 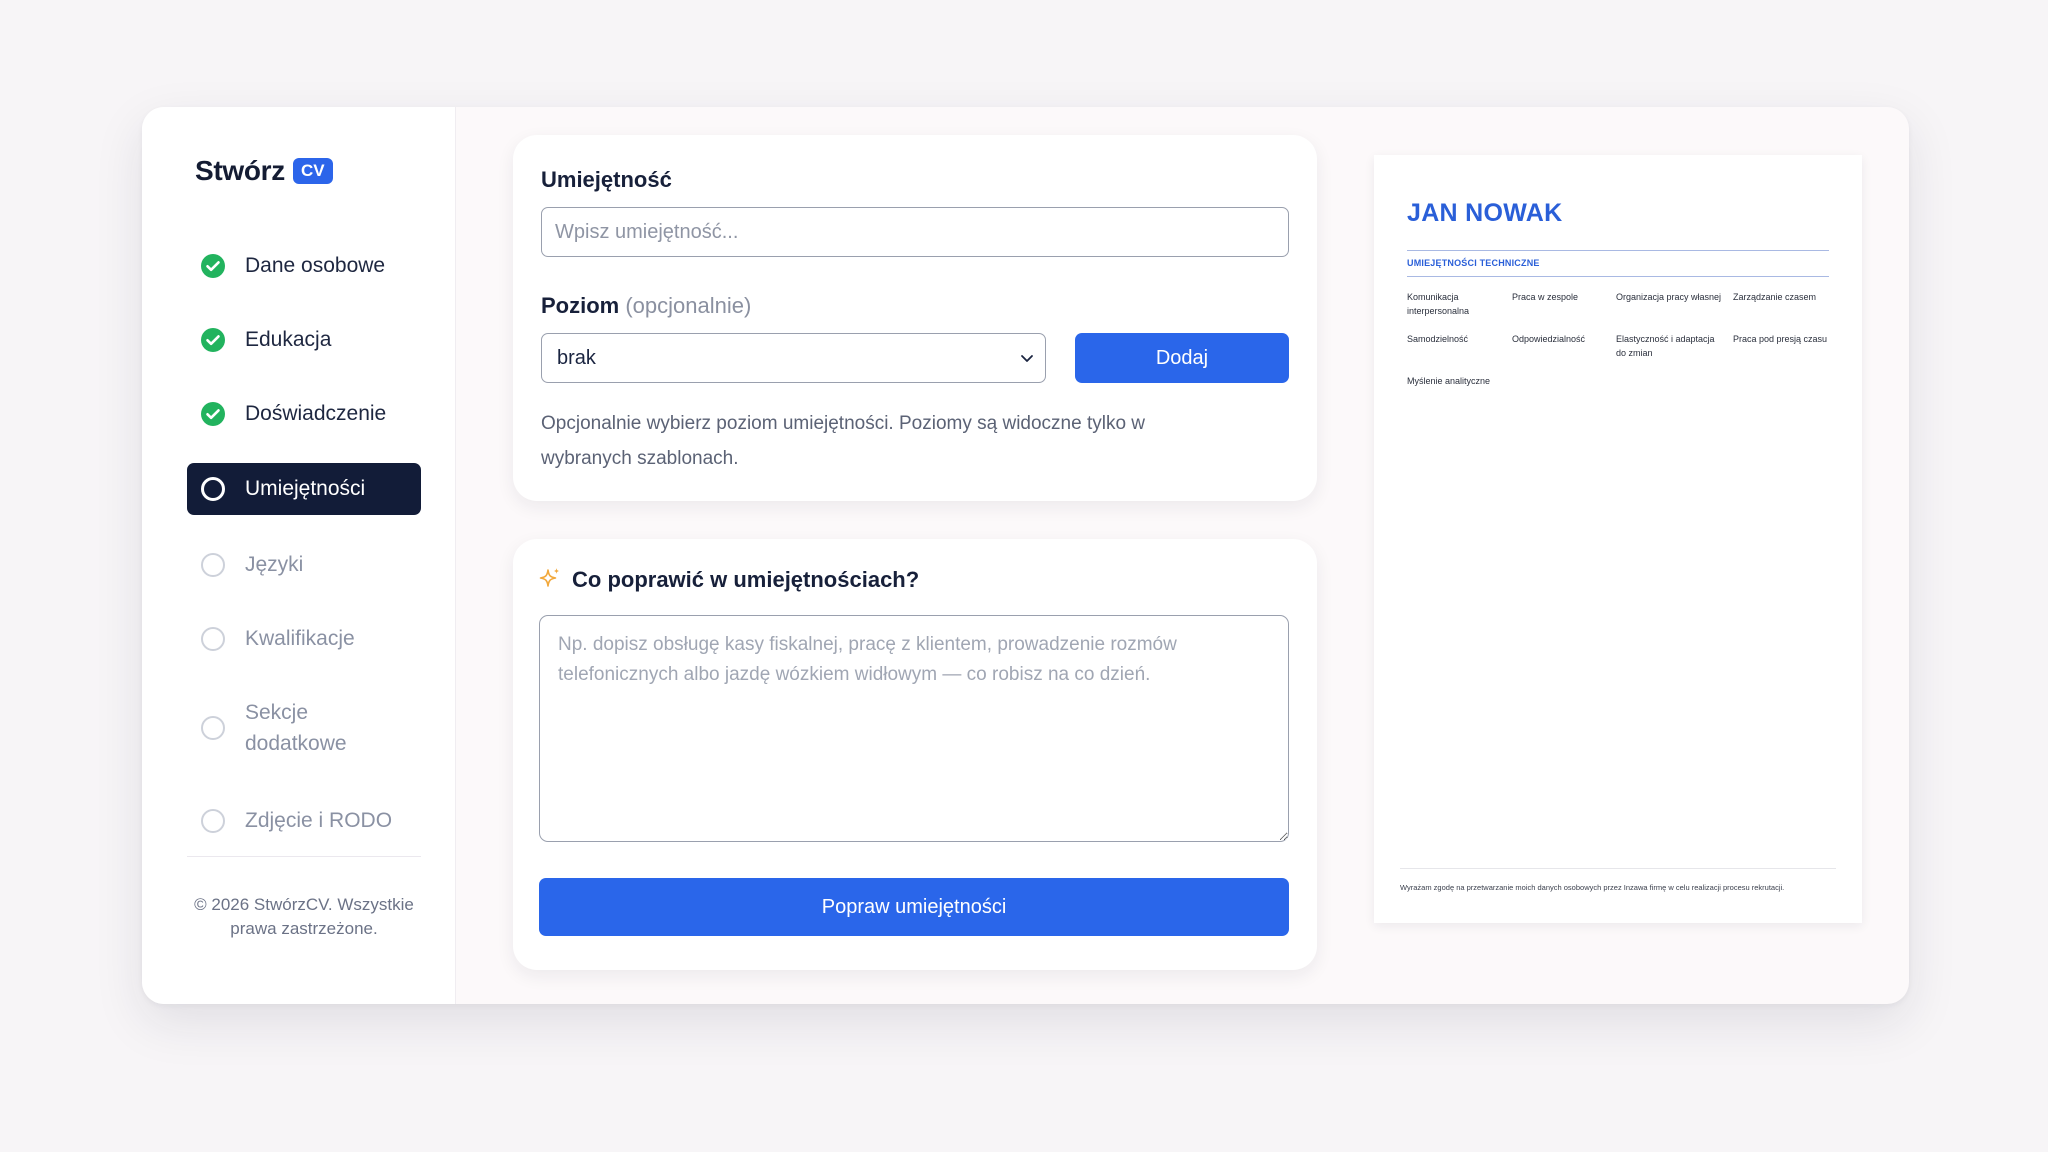 I want to click on nav-item-sekcje-dodatkowe: Sekcje dodatkowe, so click(x=304, y=728).